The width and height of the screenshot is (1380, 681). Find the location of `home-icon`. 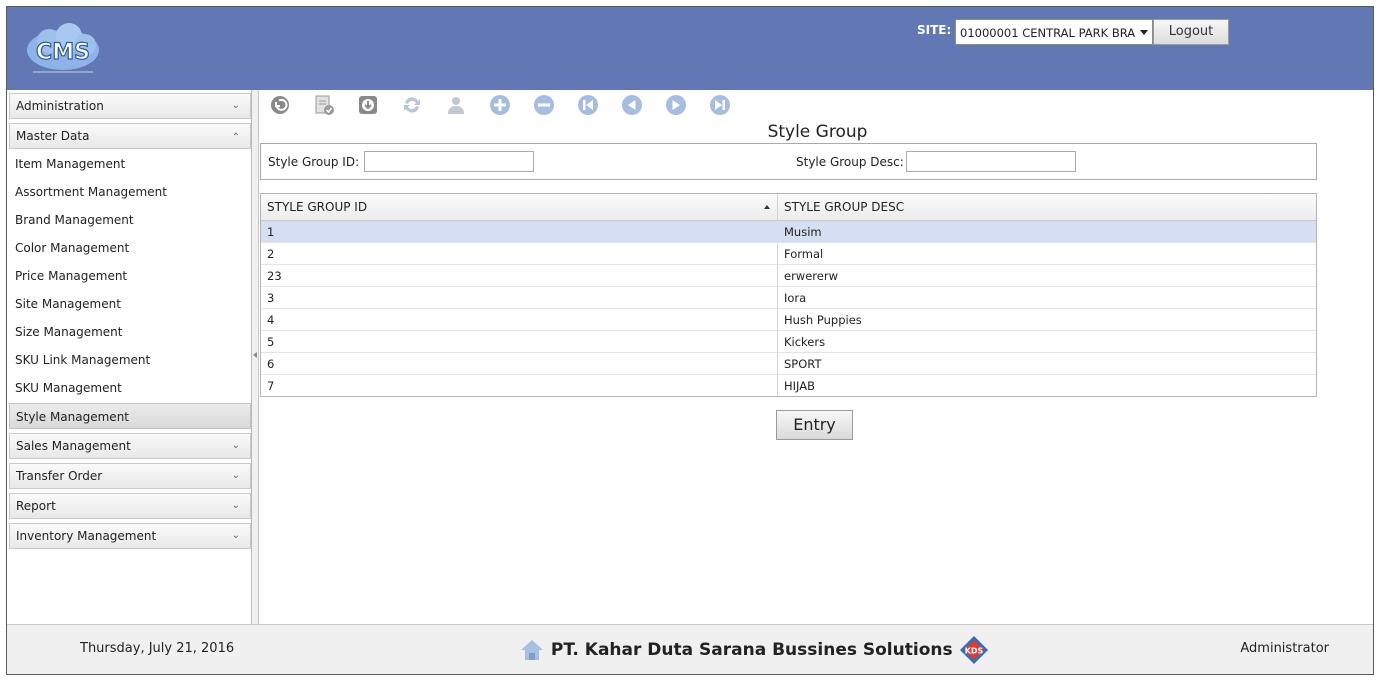

home-icon is located at coordinates (532, 650).